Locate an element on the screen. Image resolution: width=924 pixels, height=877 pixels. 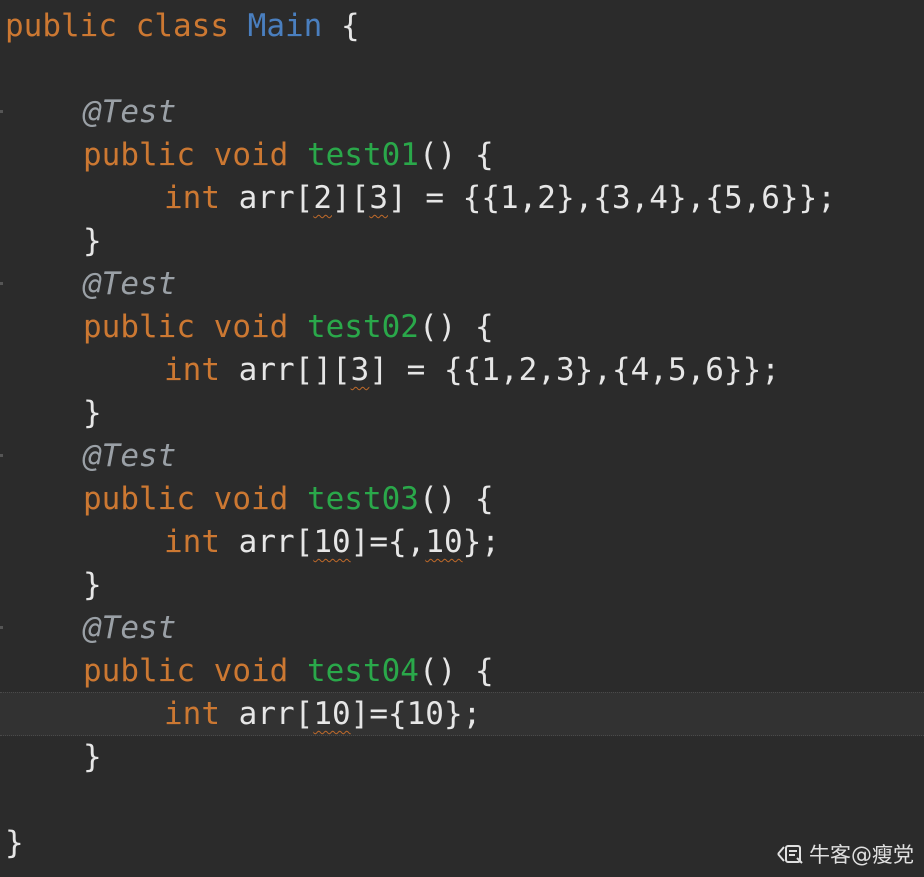
statement-line: int arr[10]={10}; is located at coordinates (322, 714).